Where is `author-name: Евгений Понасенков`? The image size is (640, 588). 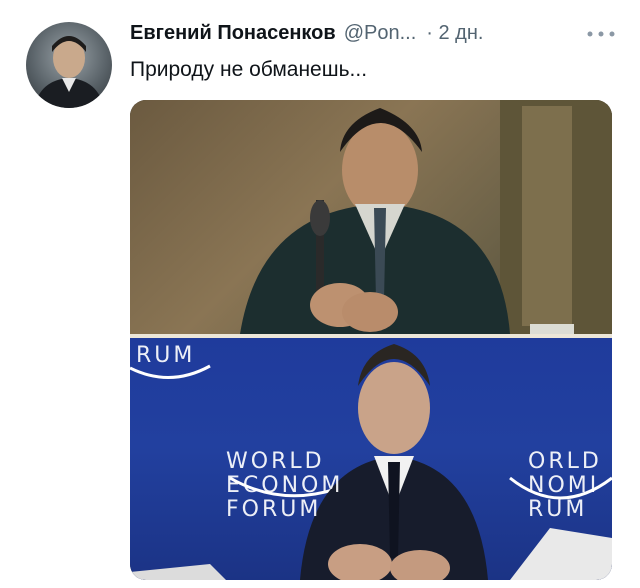 author-name: Евгений Понасенков is located at coordinates (233, 33).